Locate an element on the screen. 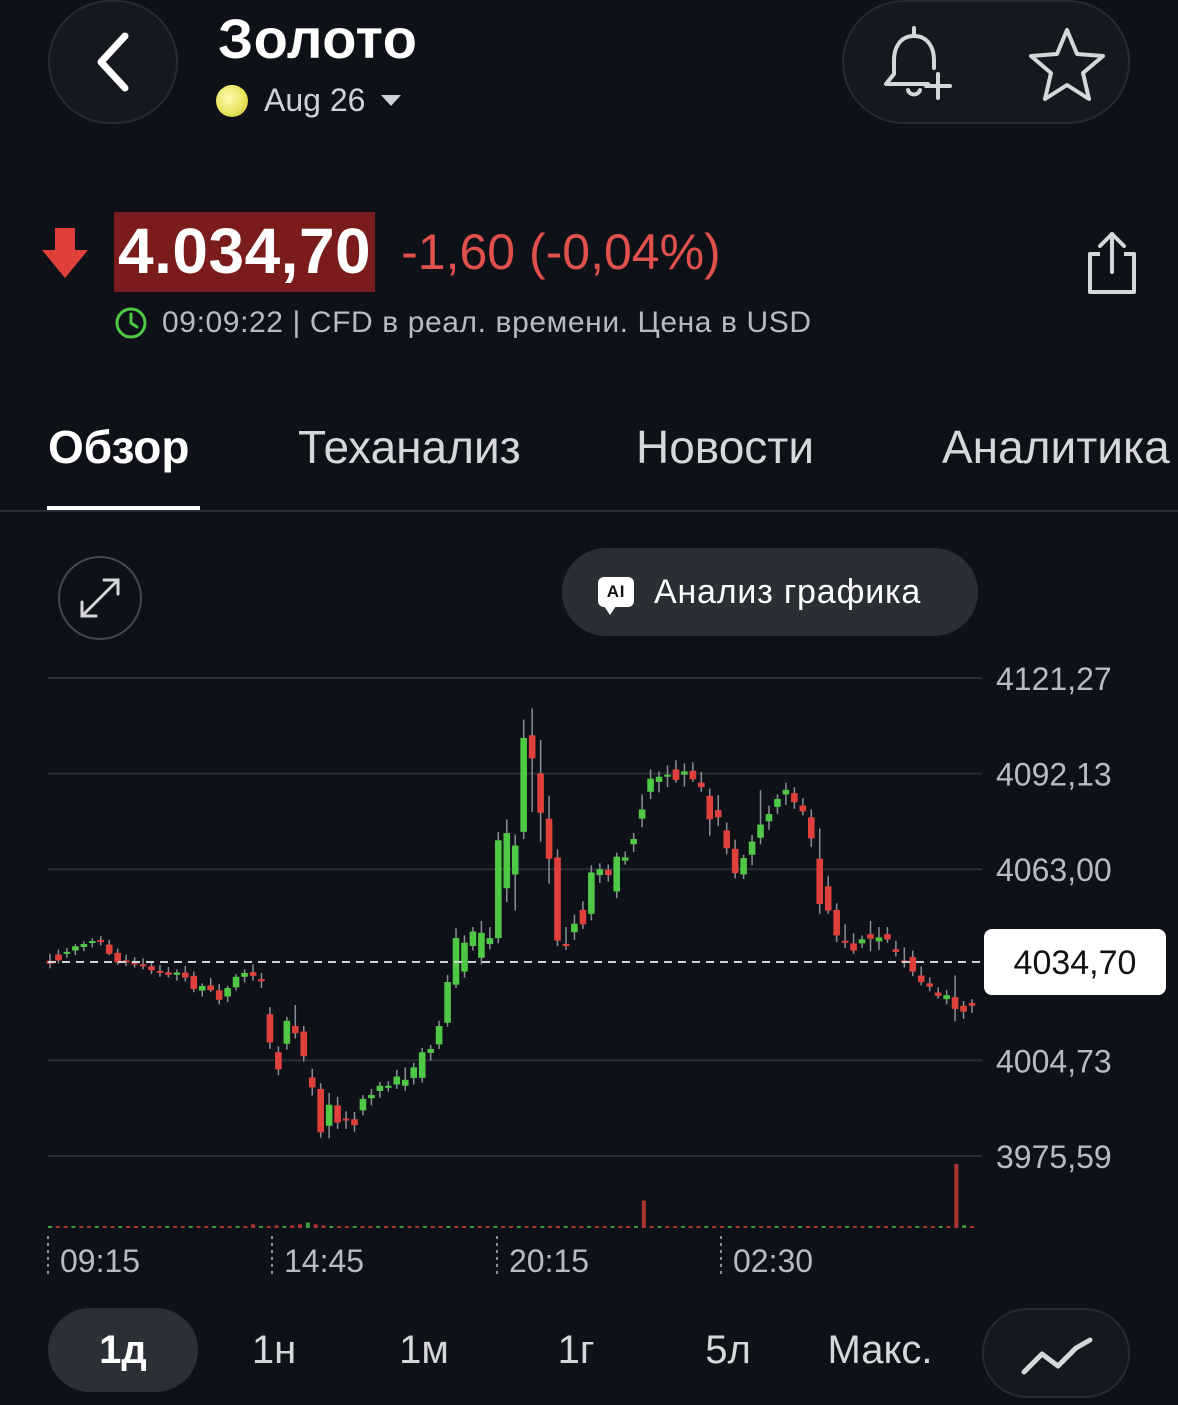 This screenshot has width=1178, height=1405. star-icon is located at coordinates (1067, 64).